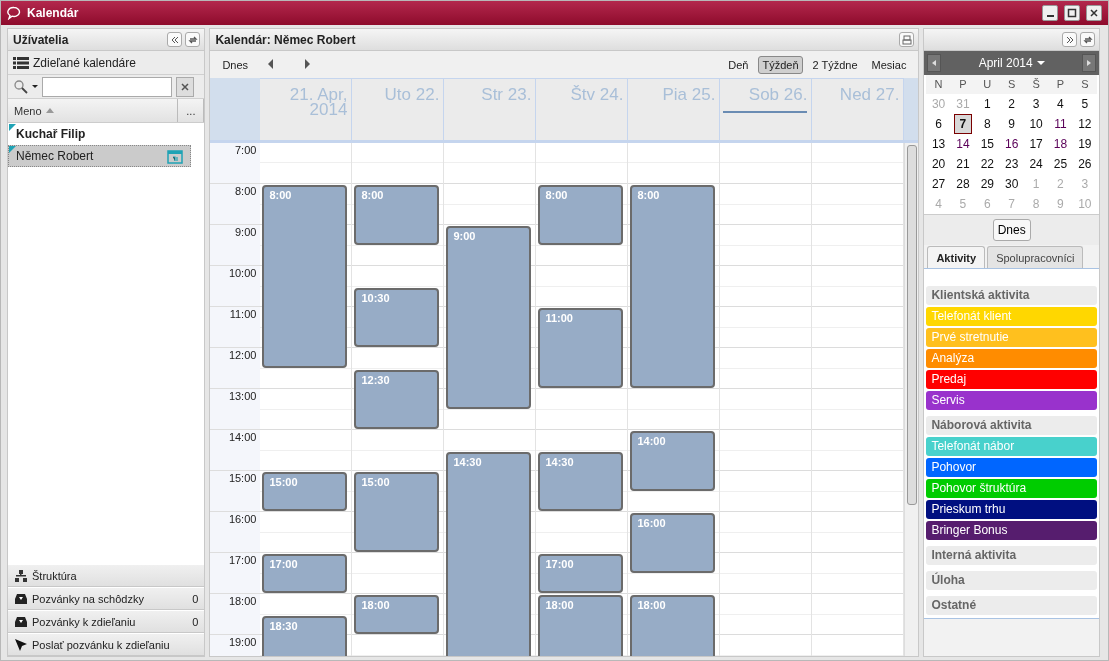 Image resolution: width=1109 pixels, height=661 pixels. What do you see at coordinates (53, 13) in the screenshot?
I see `window-title: Kalendár` at bounding box center [53, 13].